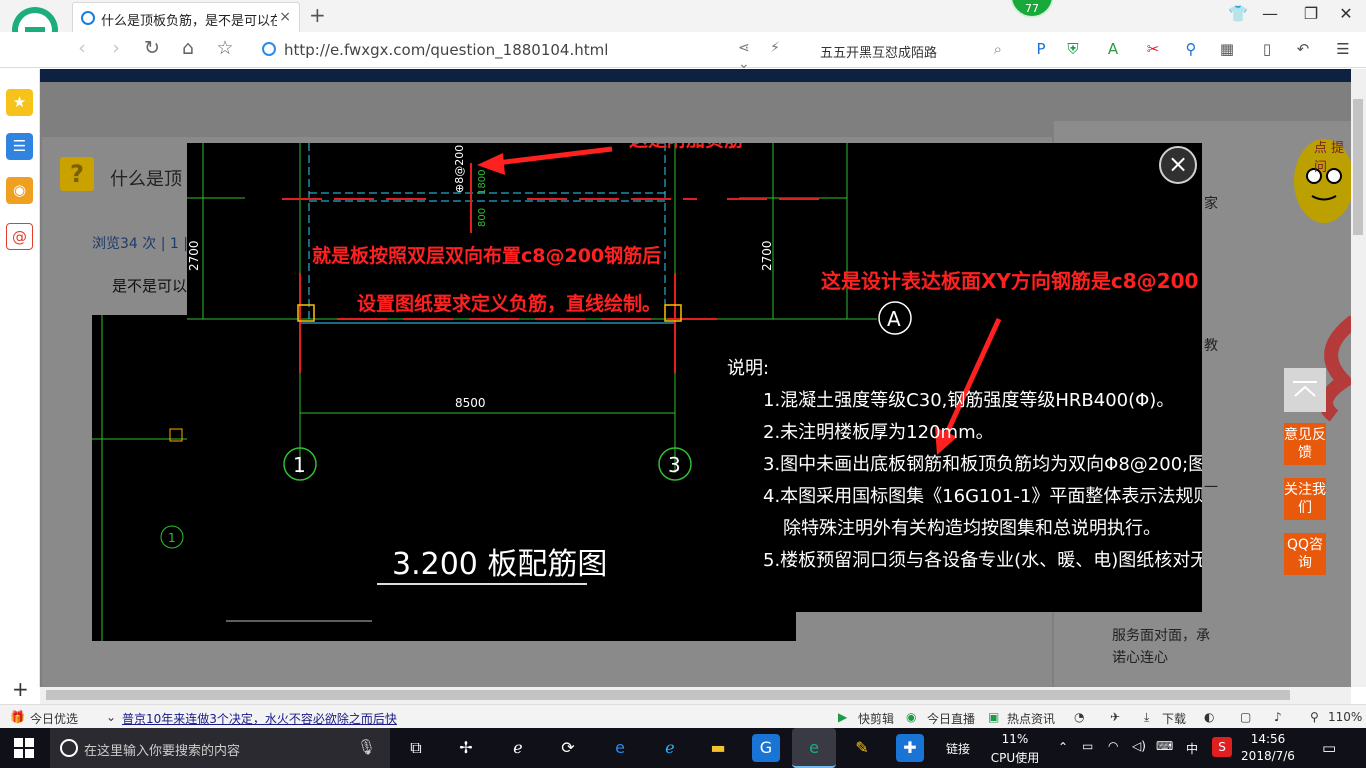  Describe the element at coordinates (509, 304) in the screenshot. I see `annotation-define-negative-rebar: 设置图纸要求定义负筋，直线绘制。` at that location.